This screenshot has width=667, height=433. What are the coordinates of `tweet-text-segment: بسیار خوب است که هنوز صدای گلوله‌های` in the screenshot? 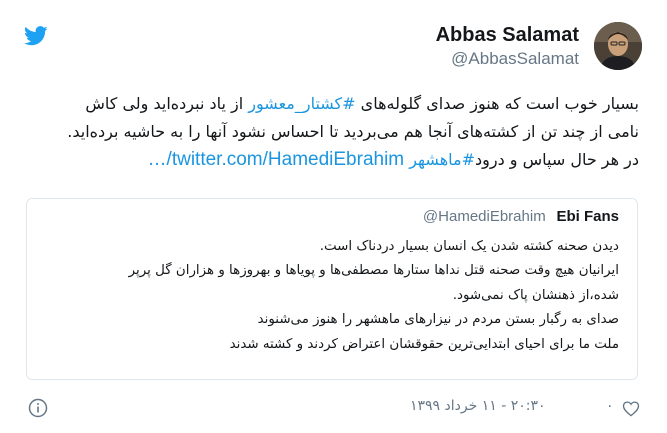 It's located at (497, 103).